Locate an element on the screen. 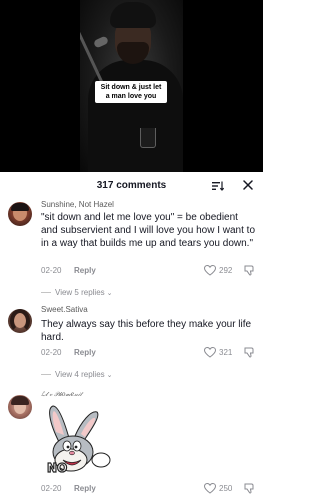 This screenshot has width=320, height=500. close-icon is located at coordinates (248, 185).